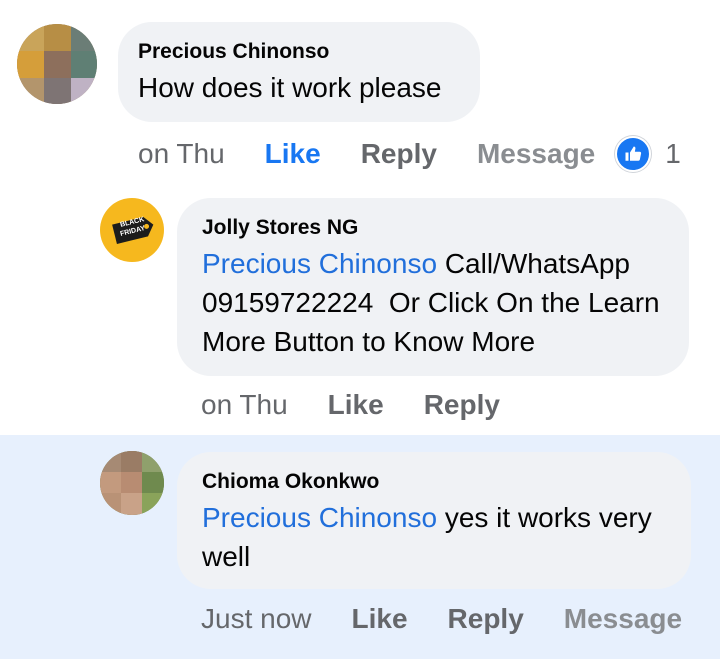  What do you see at coordinates (226, 556) in the screenshot?
I see `comment-text-line: well` at bounding box center [226, 556].